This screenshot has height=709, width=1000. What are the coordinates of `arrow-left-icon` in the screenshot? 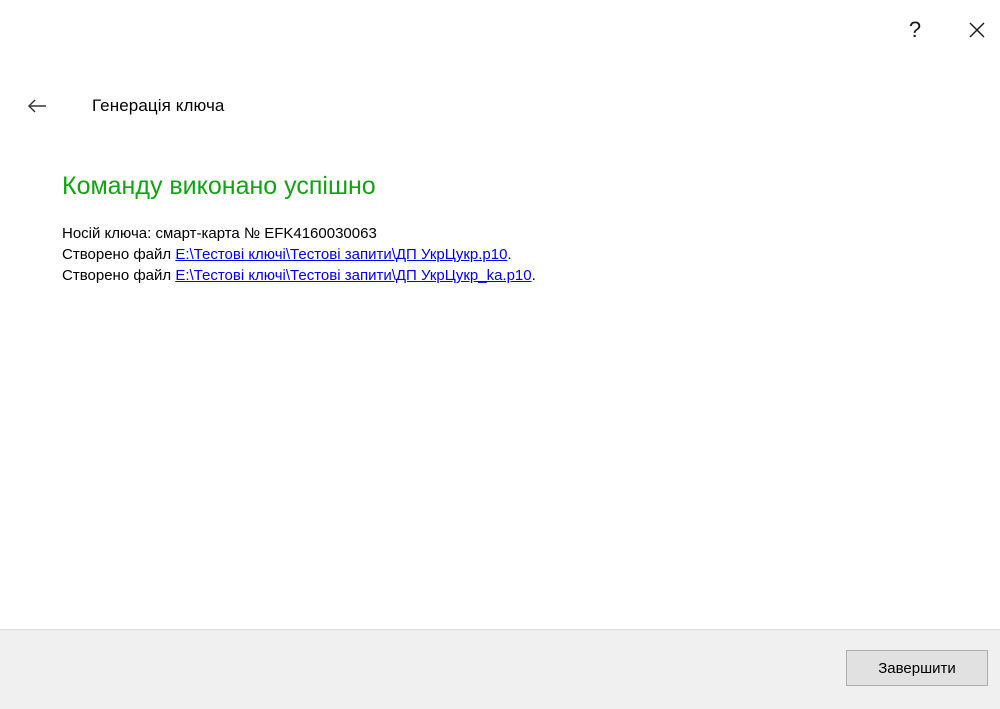 It's located at (37, 106).